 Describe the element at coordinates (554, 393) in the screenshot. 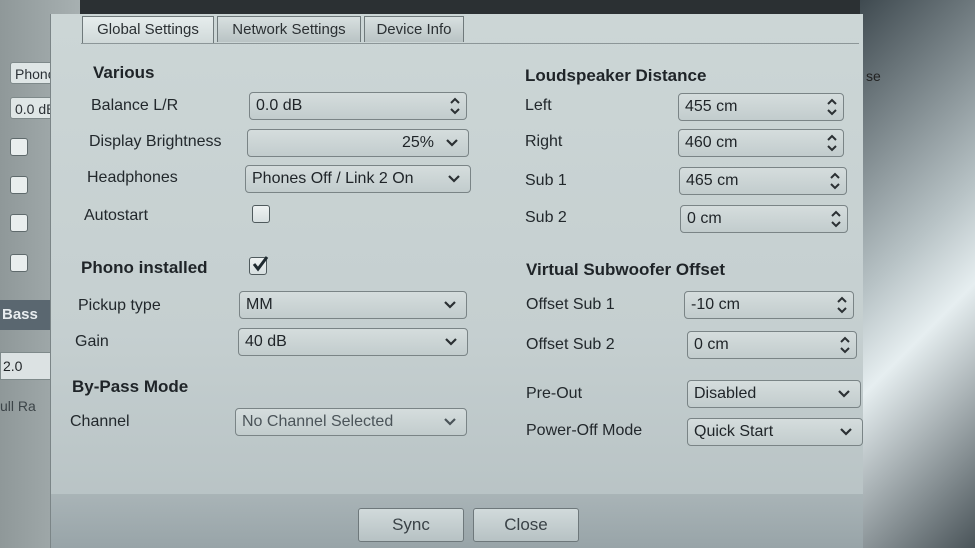

I see `preout-label: Pre-Out` at that location.